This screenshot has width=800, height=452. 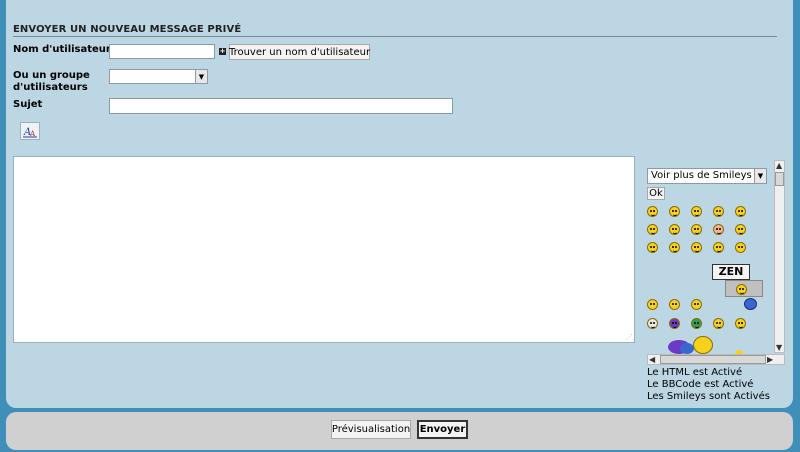 What do you see at coordinates (299, 52) in the screenshot?
I see `find-username-button: Trouver un nom d'utilisateur` at bounding box center [299, 52].